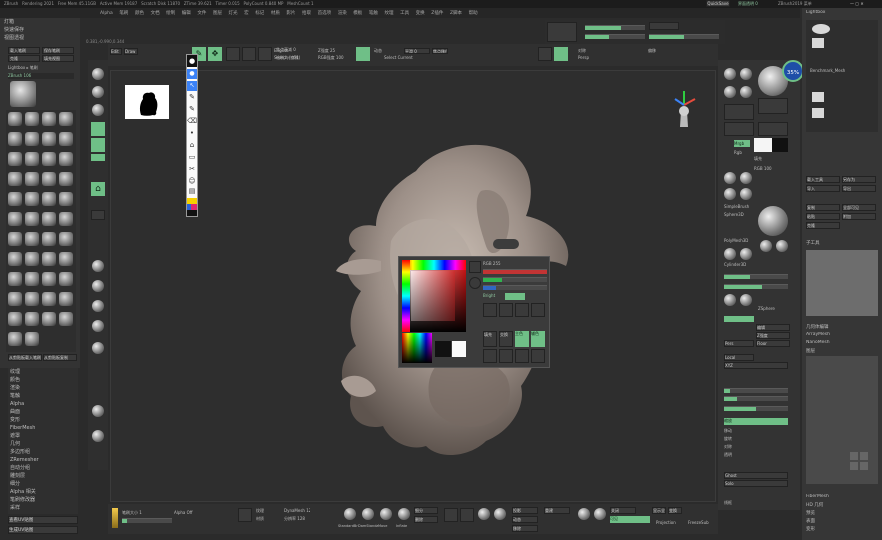 The height and width of the screenshot is (540, 882). What do you see at coordinates (233, 14) in the screenshot?
I see `menu-item: 灯光` at bounding box center [233, 14].